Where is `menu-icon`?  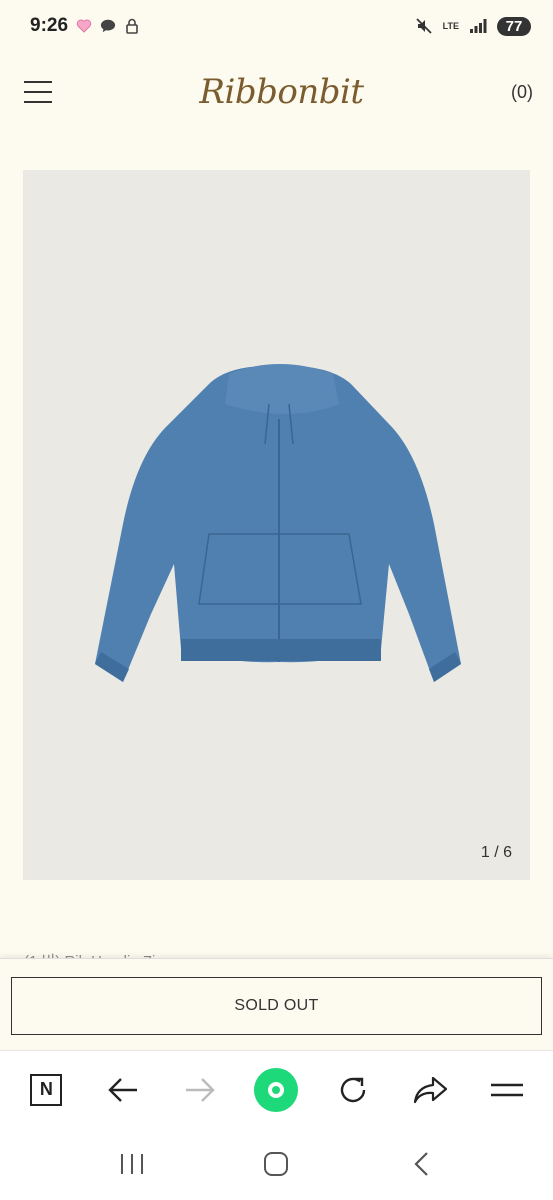
menu-icon is located at coordinates (506, 1089).